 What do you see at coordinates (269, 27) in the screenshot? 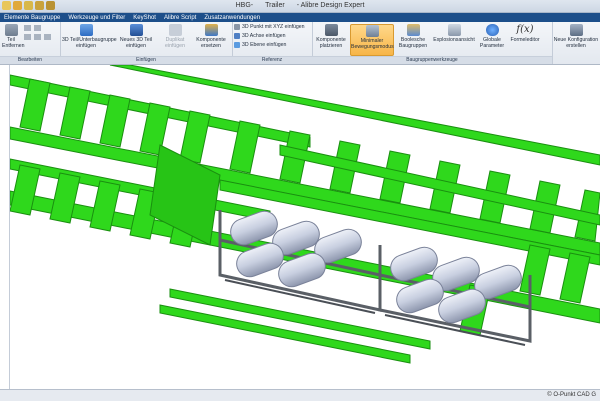
I see `punkt-einfuegen-button: 3D Punkt mit XYZ einfügen` at bounding box center [269, 27].